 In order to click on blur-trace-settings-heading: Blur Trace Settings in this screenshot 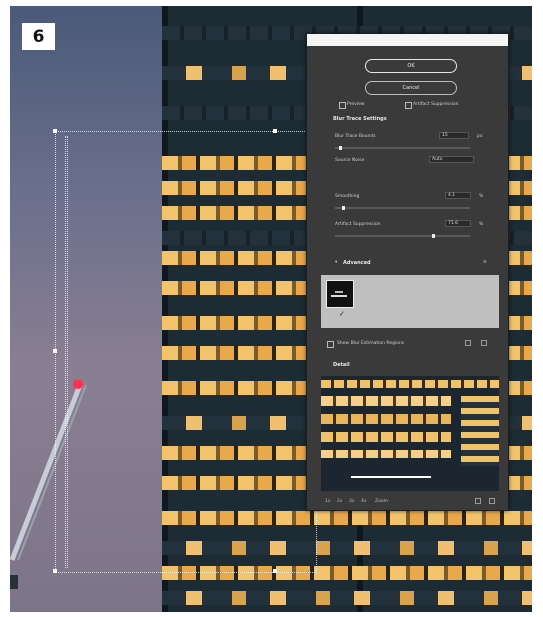, I will do `click(360, 119)`.